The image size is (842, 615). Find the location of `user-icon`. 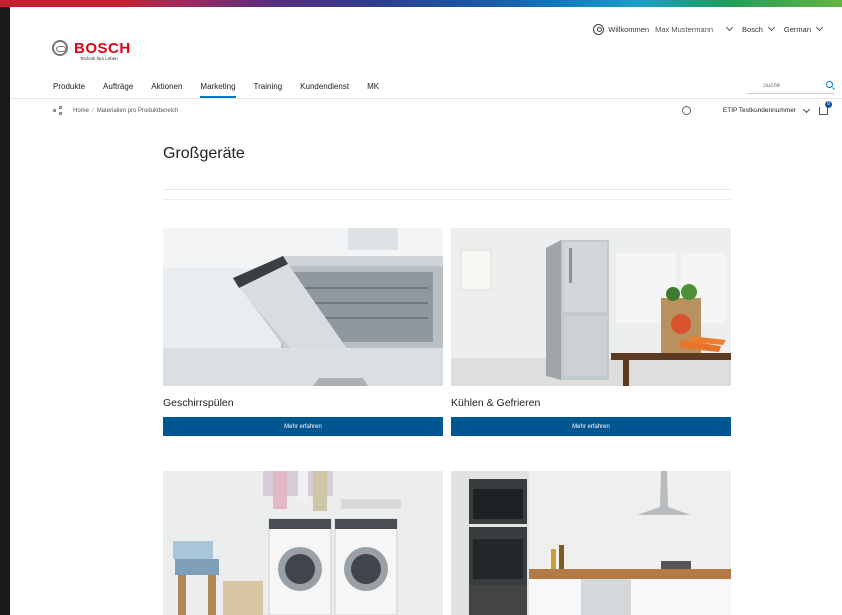

user-icon is located at coordinates (599, 29).